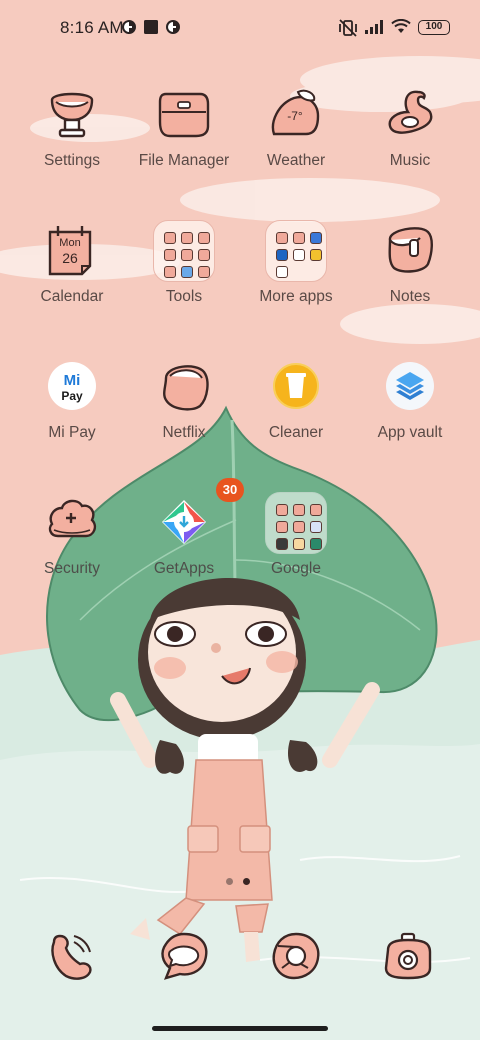 This screenshot has width=480, height=1040. What do you see at coordinates (410, 160) in the screenshot?
I see `app-label: Music` at bounding box center [410, 160].